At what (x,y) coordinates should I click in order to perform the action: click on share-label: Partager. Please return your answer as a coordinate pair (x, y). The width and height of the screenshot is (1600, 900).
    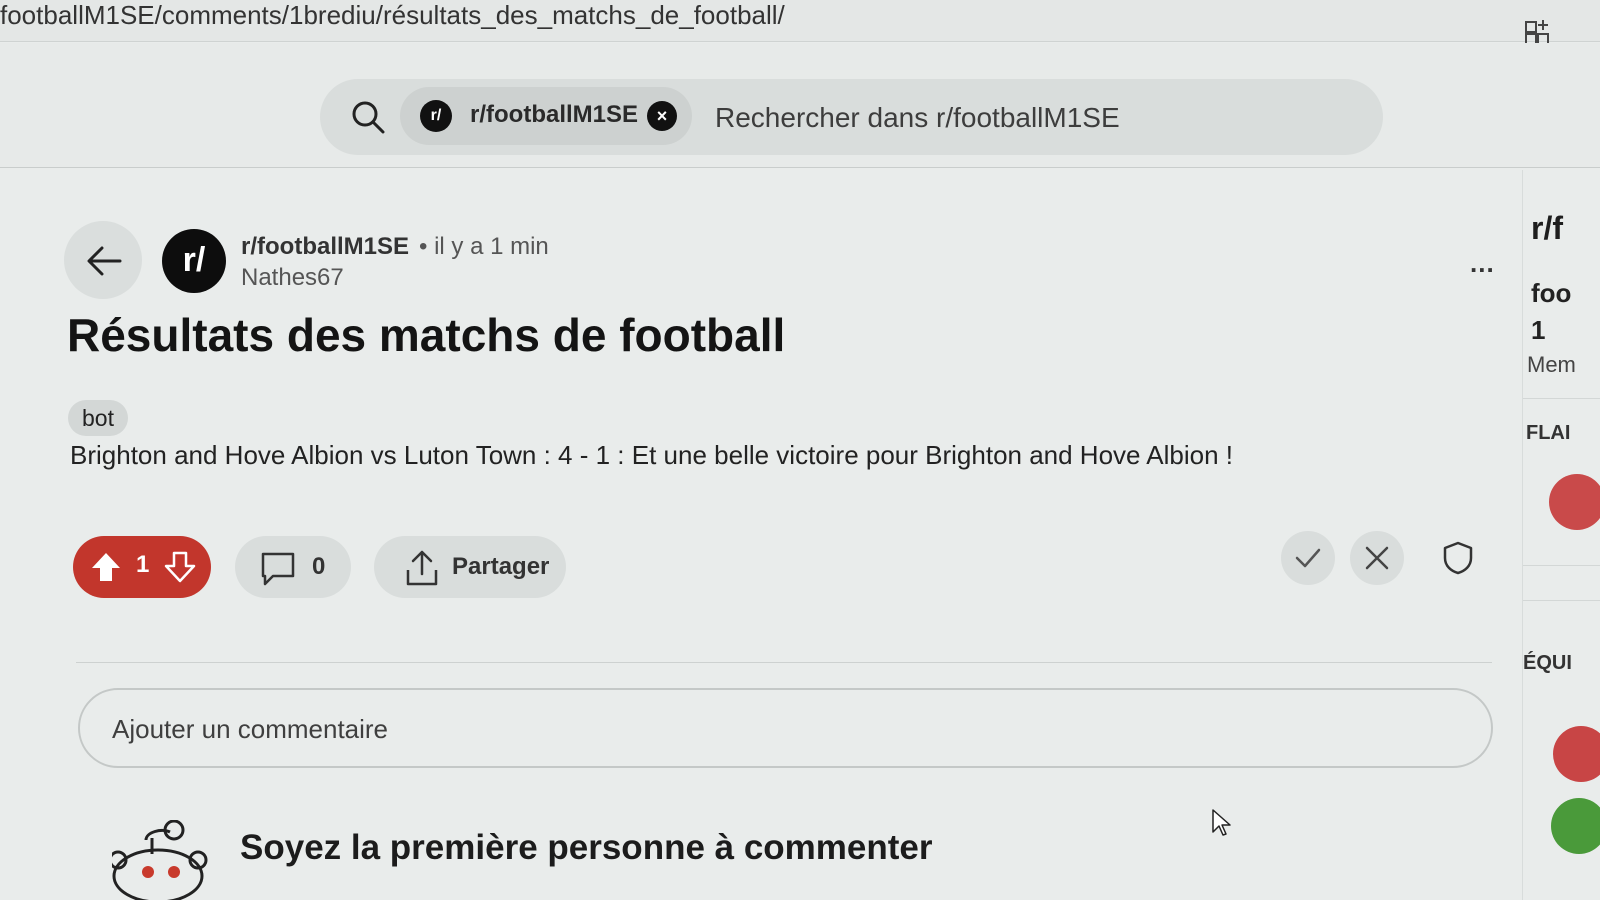
    Looking at the image, I should click on (501, 566).